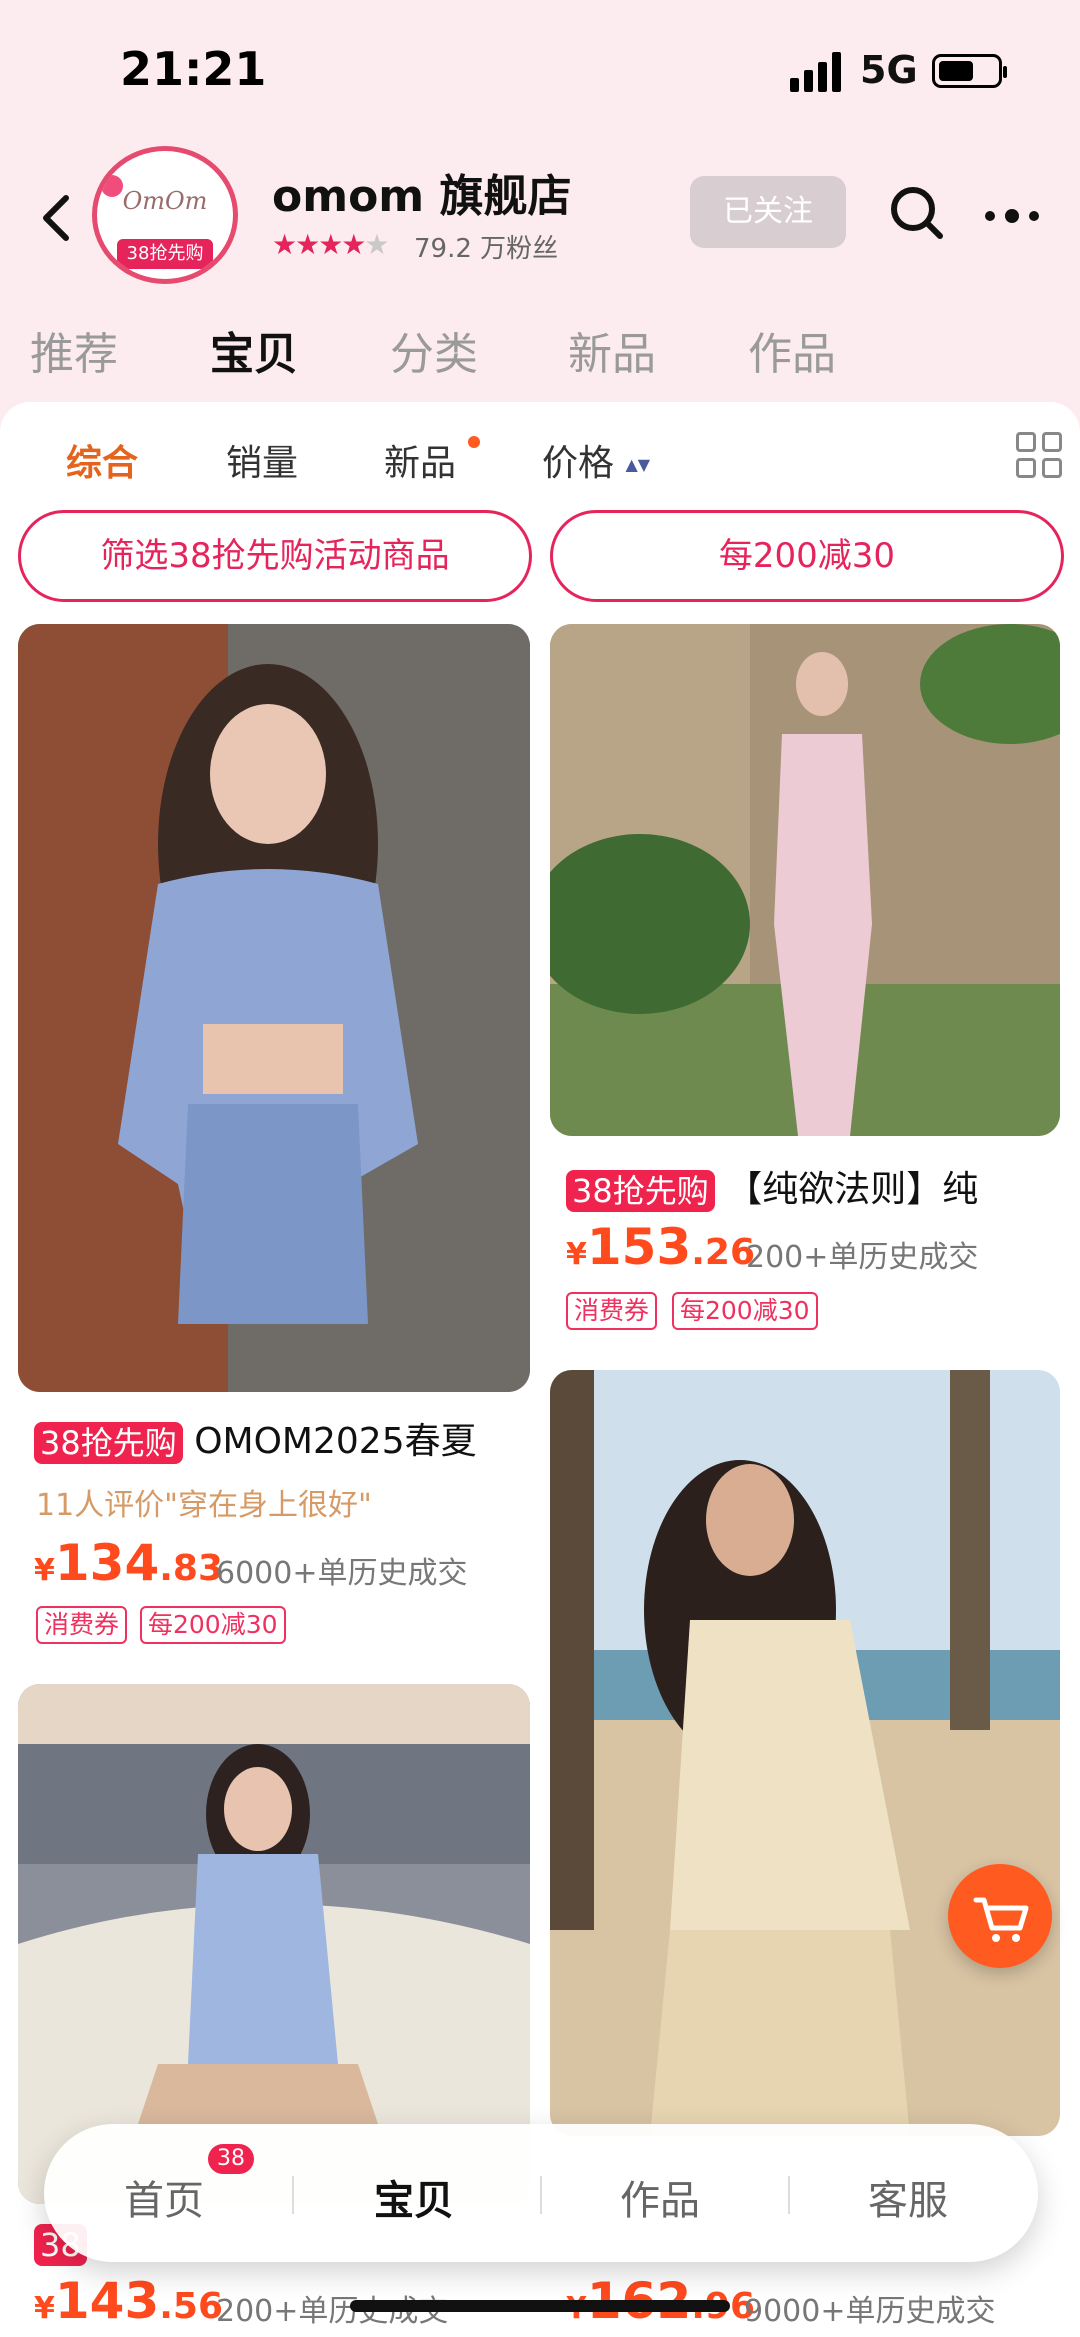 Image resolution: width=1080 pixels, height=2337 pixels. Describe the element at coordinates (275, 556) in the screenshot. I see `filter-38-promo-button: 筛选38抢先购活动商品` at that location.